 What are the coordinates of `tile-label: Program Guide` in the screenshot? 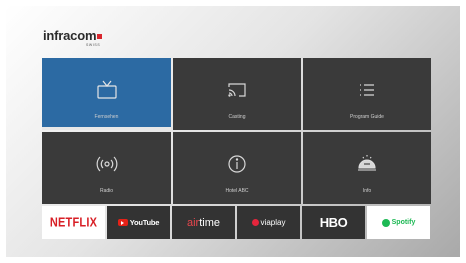 It's located at (367, 117).